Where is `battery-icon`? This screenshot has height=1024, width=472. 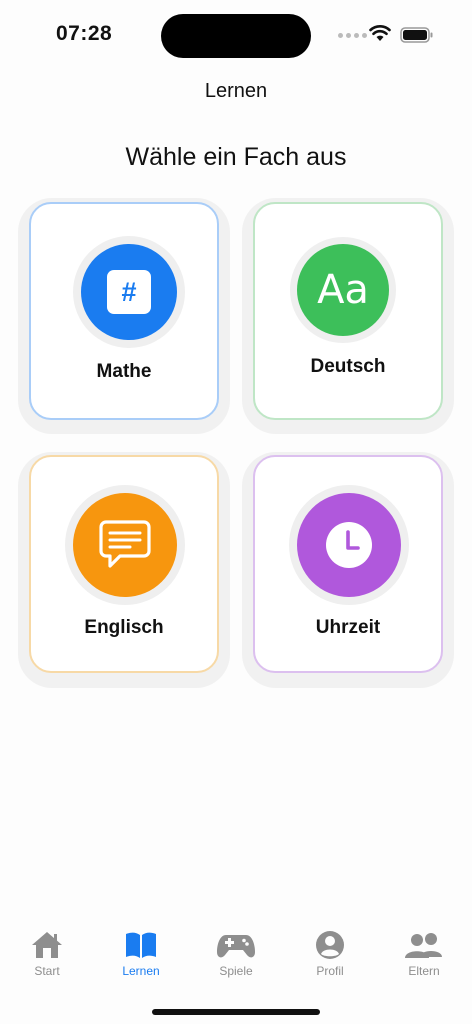
battery-icon is located at coordinates (416, 35).